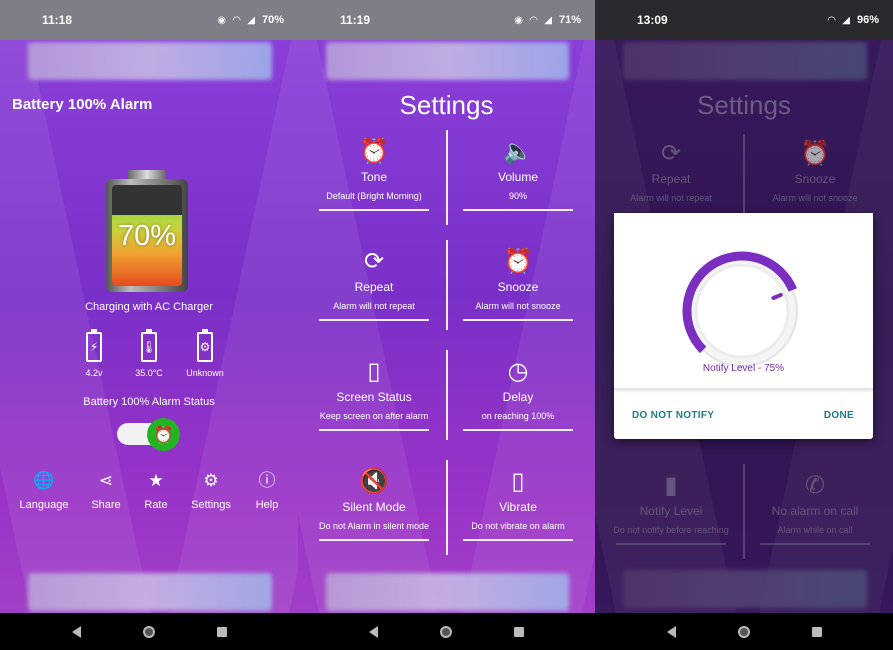  What do you see at coordinates (446, 105) in the screenshot?
I see `settings-title: Settings` at bounding box center [446, 105].